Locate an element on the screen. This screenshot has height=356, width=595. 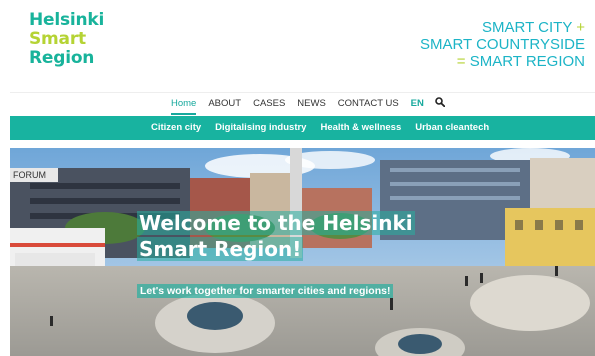
hero-title: Welcome to the Helsinki Smart Region! is located at coordinates (312, 236).